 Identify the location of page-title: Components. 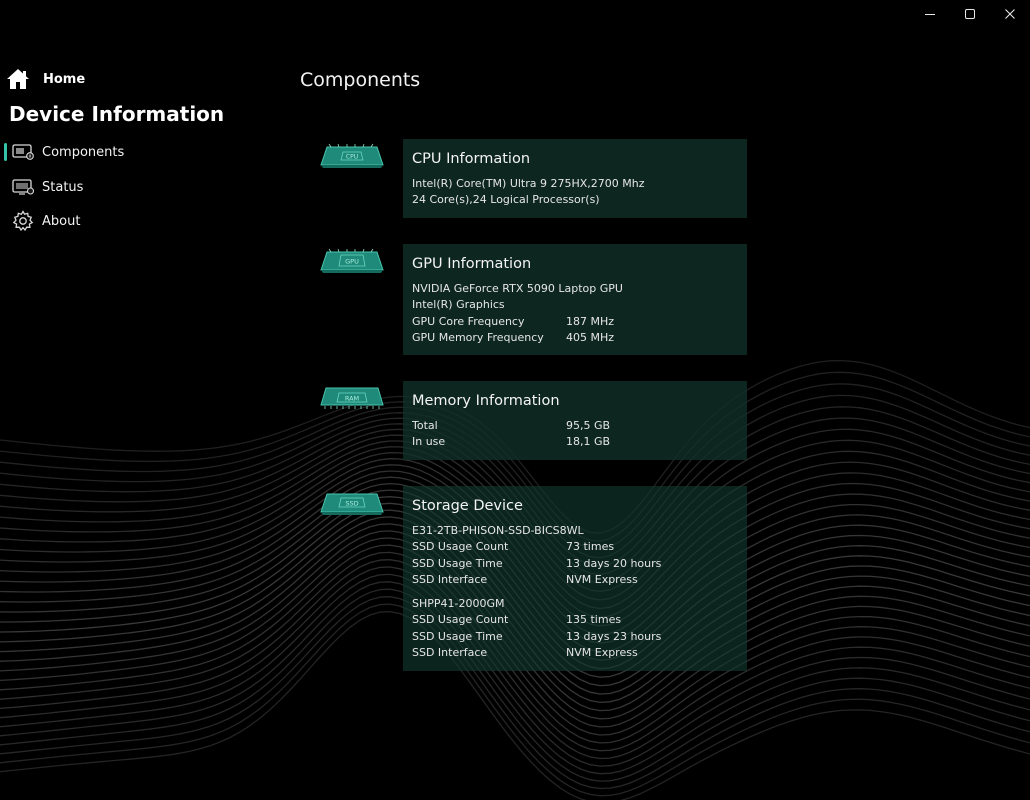
(360, 80).